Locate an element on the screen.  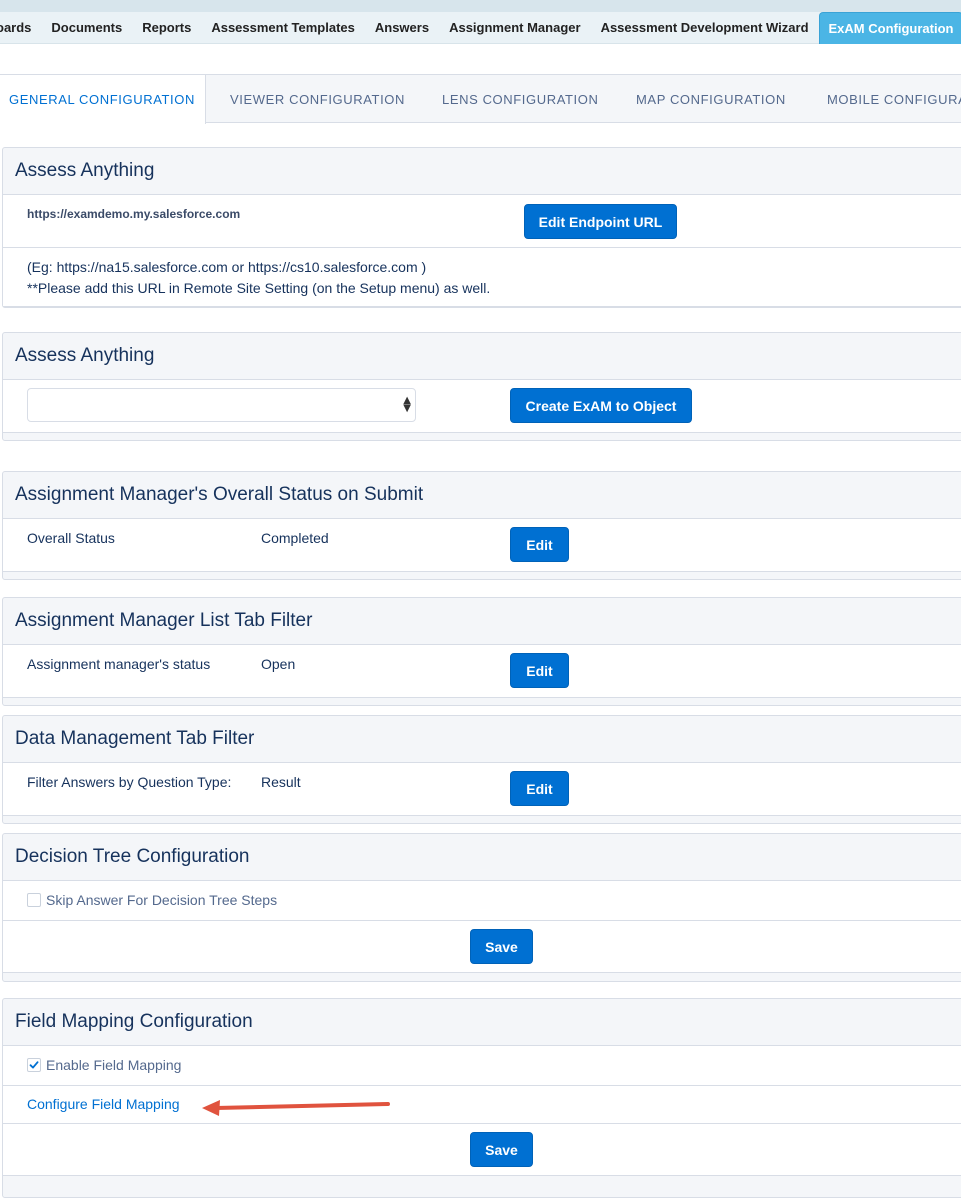
overall-status-row: Overall Status Completed Edit is located at coordinates (482, 545).